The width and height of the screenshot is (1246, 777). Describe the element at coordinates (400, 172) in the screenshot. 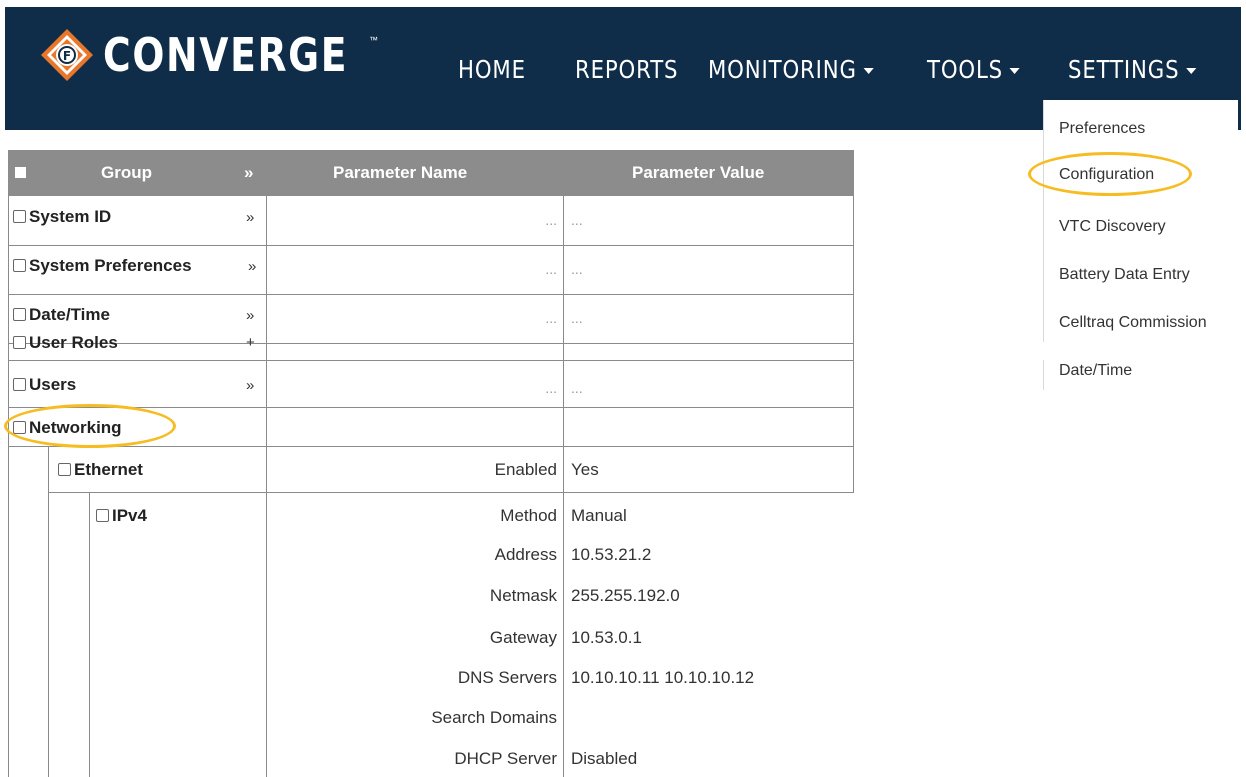

I see `column-header-parameter-name: Parameter Name` at that location.